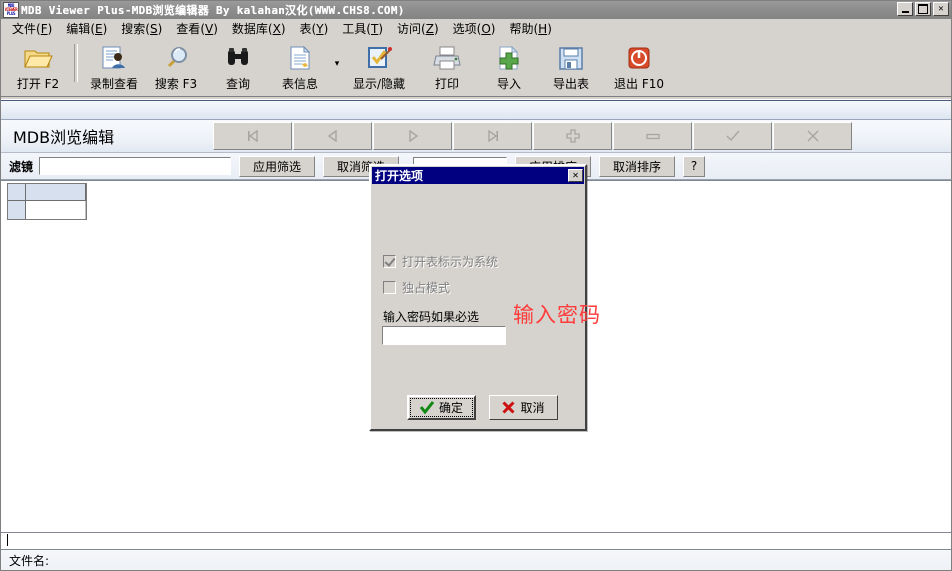 The image size is (952, 571). I want to click on minus-icon, so click(652, 136).